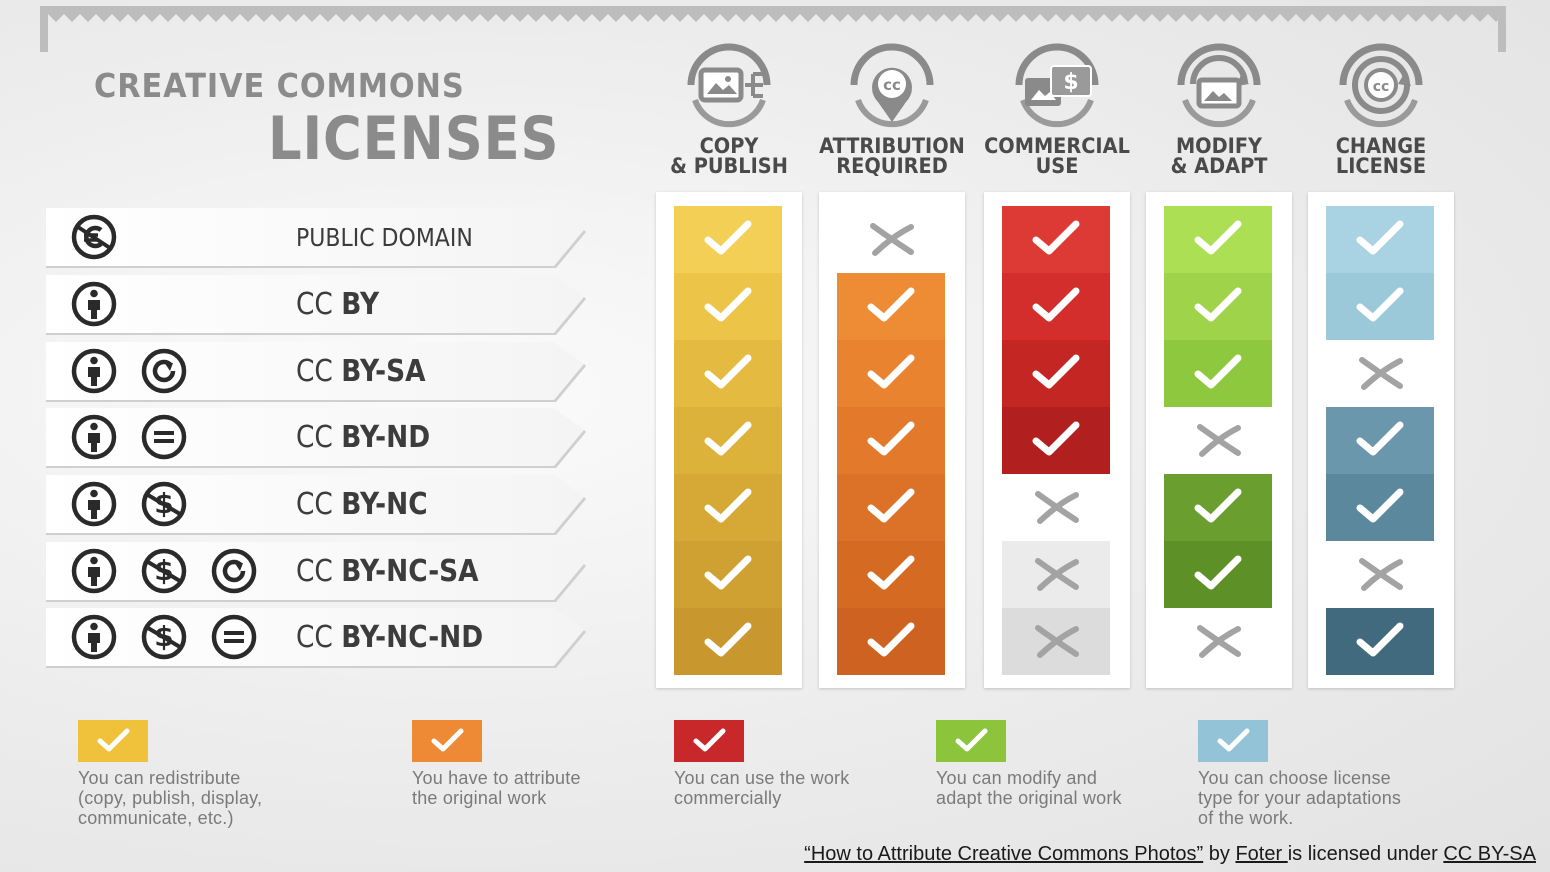 This screenshot has width=1550, height=872. What do you see at coordinates (1489, 854) in the screenshot?
I see `license-link: CC BY-SA` at bounding box center [1489, 854].